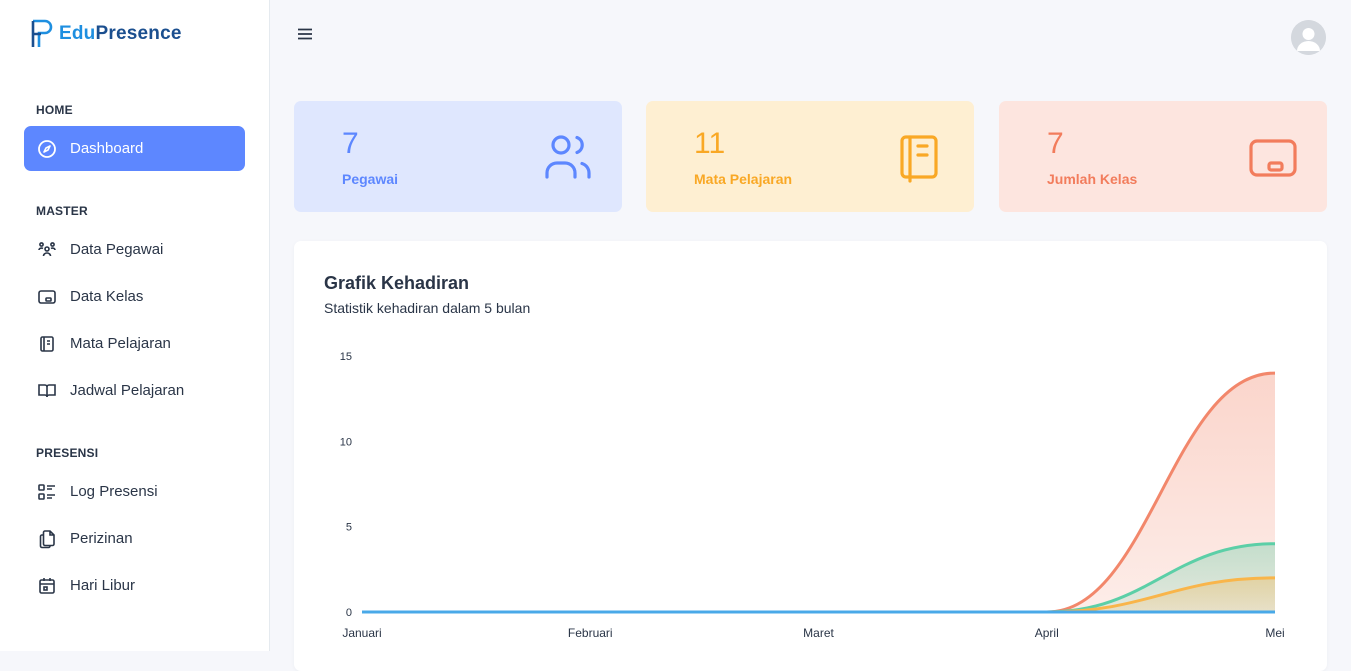  Describe the element at coordinates (568, 157) in the screenshot. I see `users-icon` at that location.